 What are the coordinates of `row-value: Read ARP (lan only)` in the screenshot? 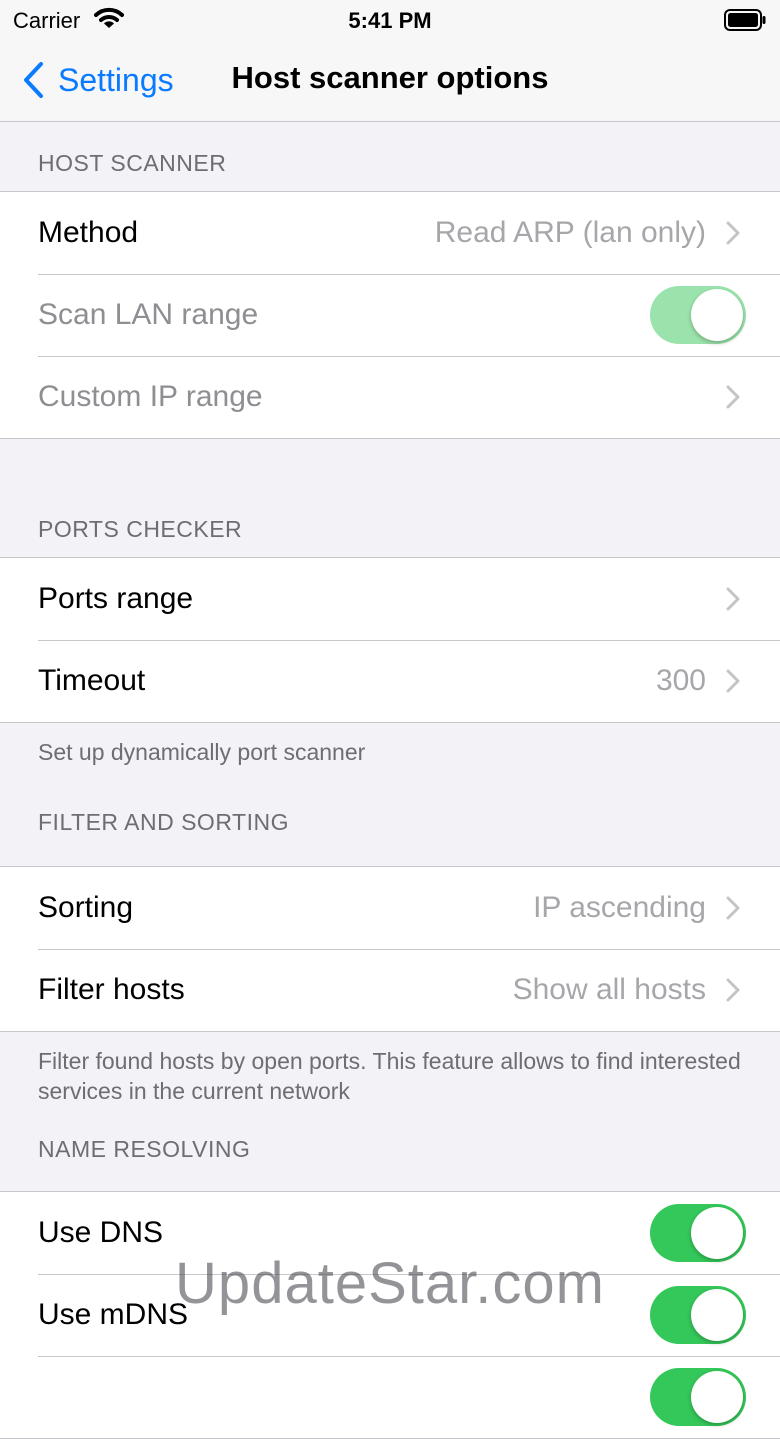 It's located at (570, 232).